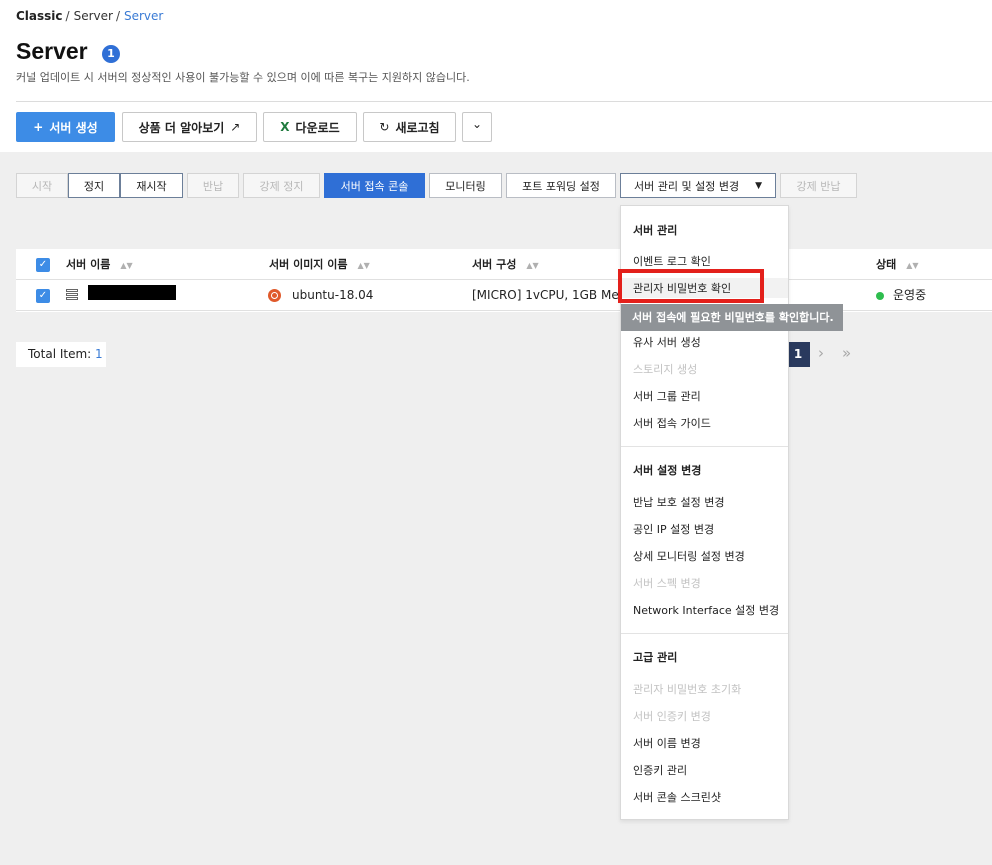 The height and width of the screenshot is (865, 992). I want to click on force-stop-button: 강제 정지, so click(281, 185).